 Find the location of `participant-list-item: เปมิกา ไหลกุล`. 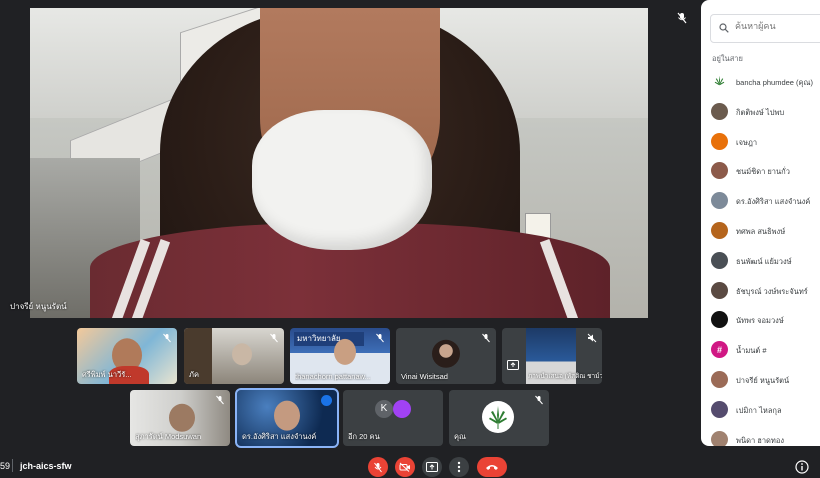

participant-list-item: เปมิกา ไหลกุล is located at coordinates (760, 411).